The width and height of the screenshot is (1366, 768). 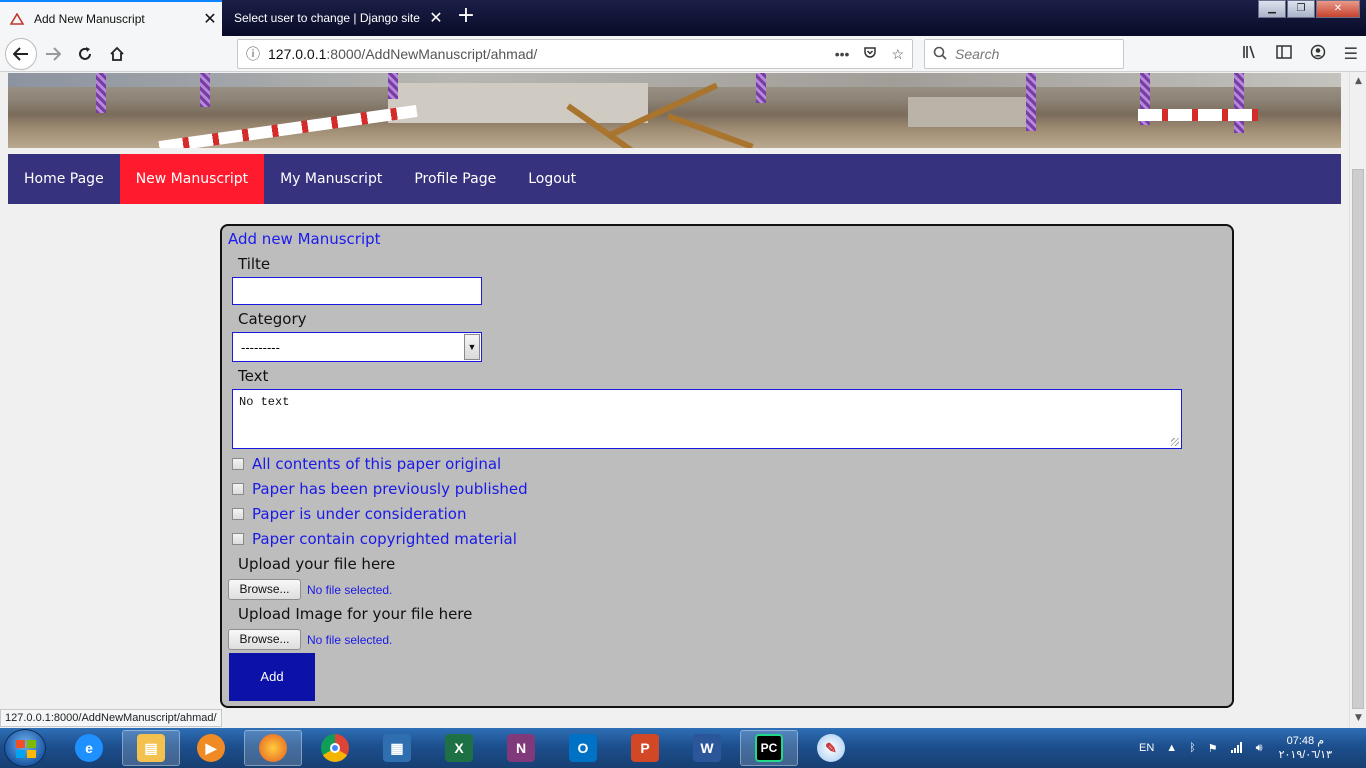 What do you see at coordinates (211, 748) in the screenshot?
I see `media-player-icon: ▶` at bounding box center [211, 748].